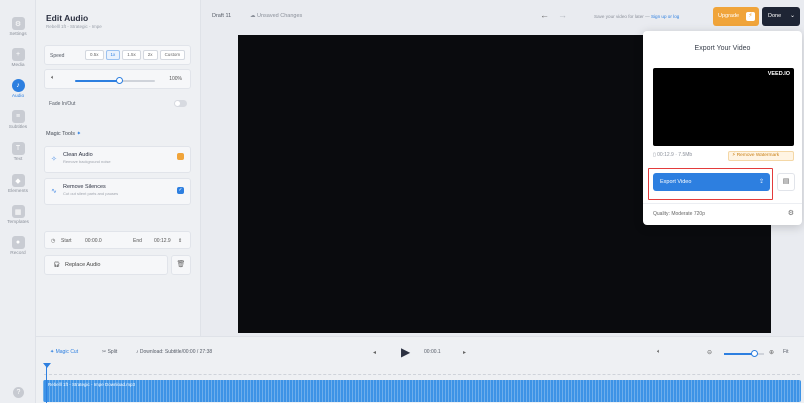  Describe the element at coordinates (53, 241) in the screenshot. I see `clock-icon: ◷` at that location.